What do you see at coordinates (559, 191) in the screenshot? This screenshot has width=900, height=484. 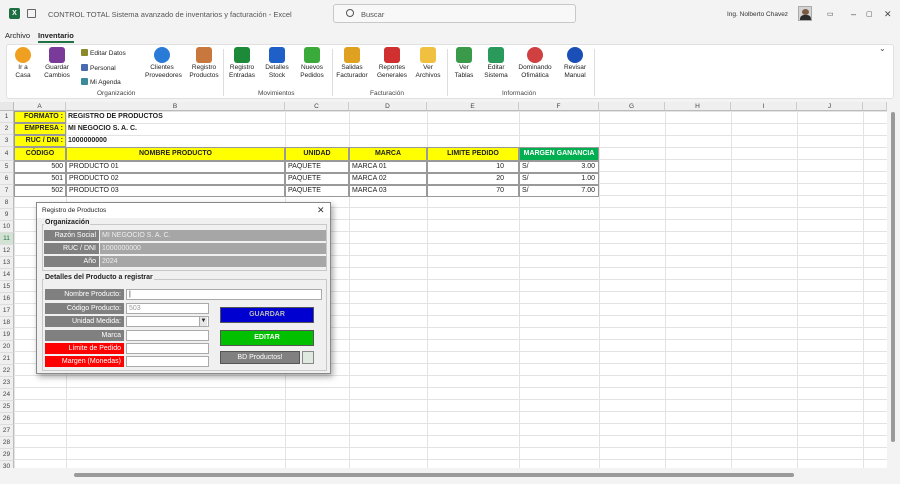 I see `table-cell: S/7.00` at bounding box center [559, 191].